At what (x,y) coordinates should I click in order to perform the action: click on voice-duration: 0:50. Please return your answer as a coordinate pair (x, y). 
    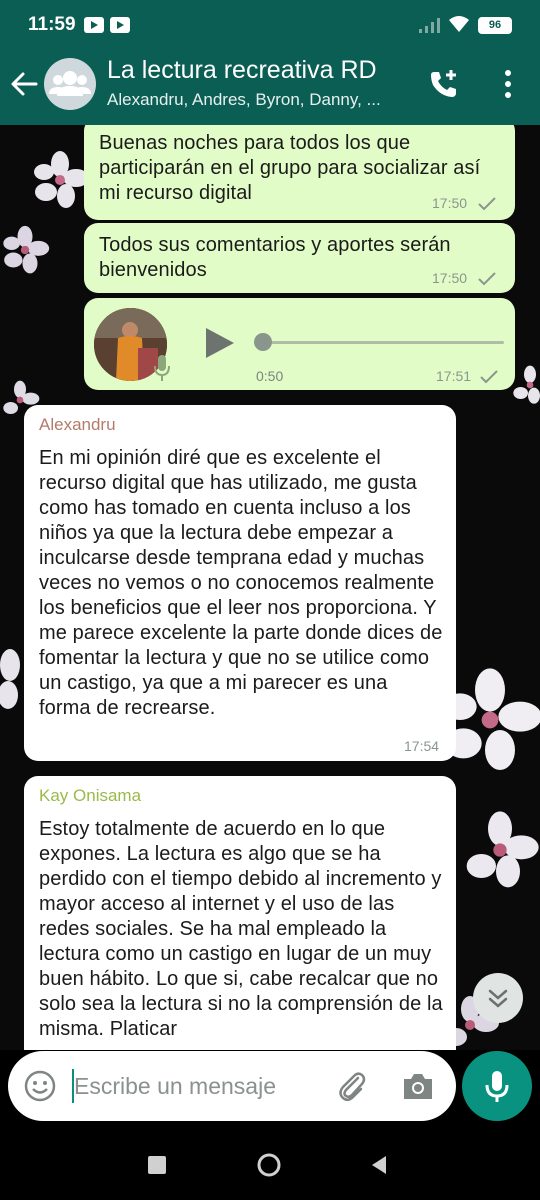
    Looking at the image, I should click on (270, 376).